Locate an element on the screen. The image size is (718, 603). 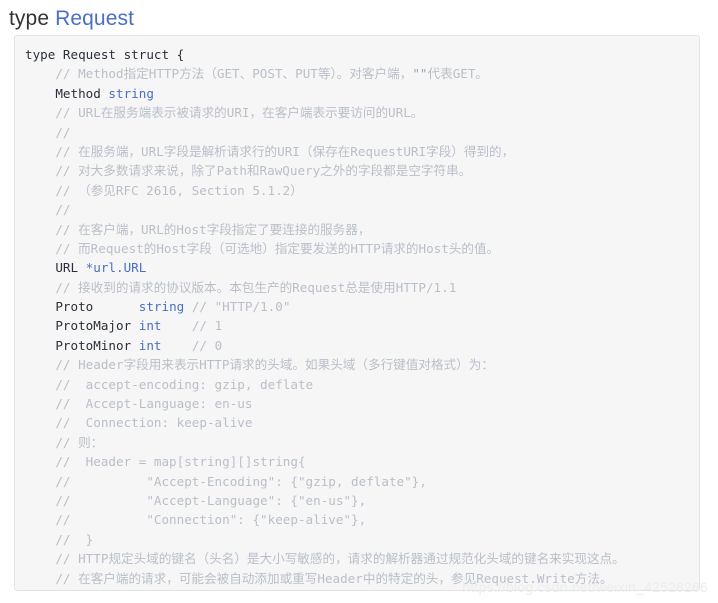
code-token: // Connection: keep-alive is located at coordinates (139, 423).